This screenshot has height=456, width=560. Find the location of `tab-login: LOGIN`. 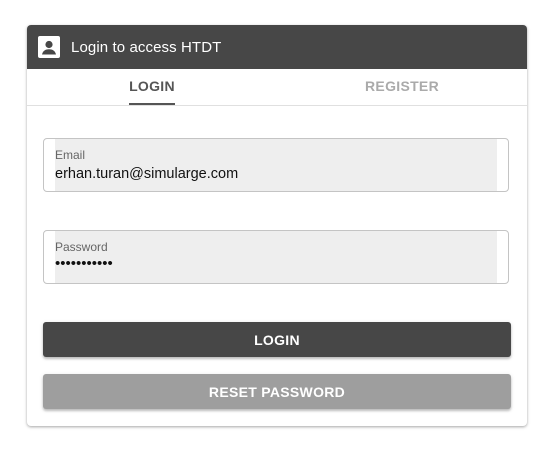

tab-login: LOGIN is located at coordinates (152, 87).